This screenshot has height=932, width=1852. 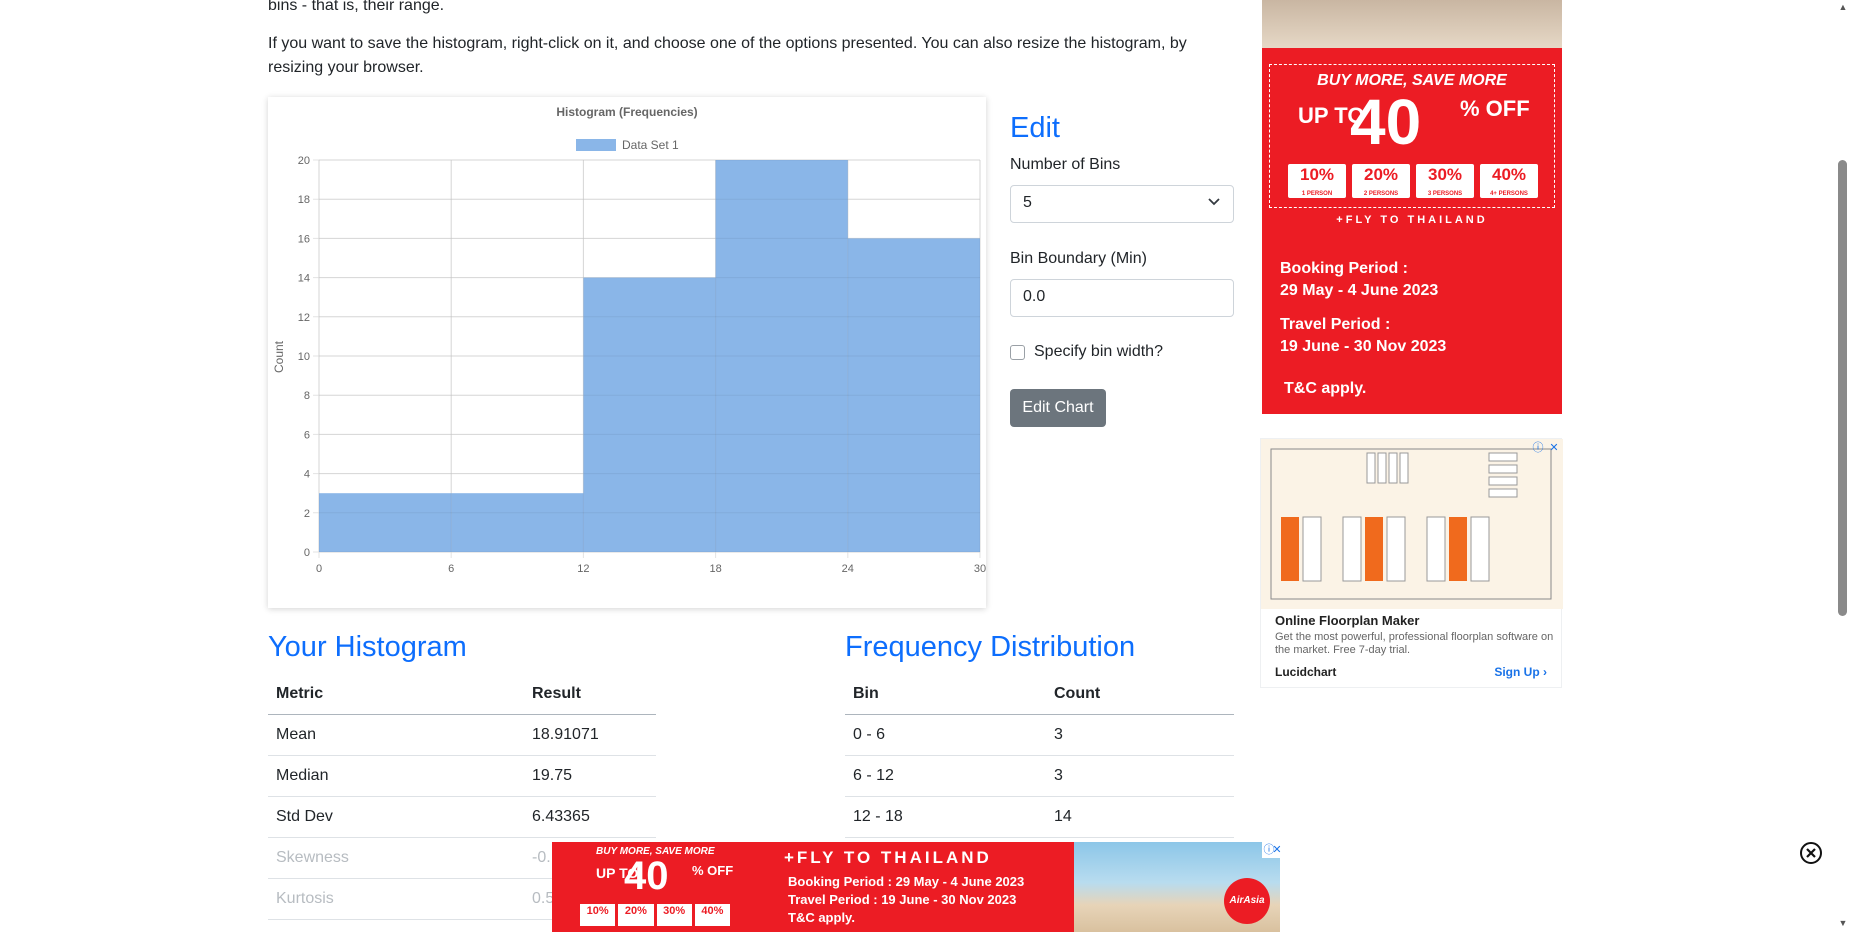 I want to click on frequency-distribution-table: Bin Count 0 - 63 6 - 12 3 12 - 18 14, so click(x=1039, y=756).